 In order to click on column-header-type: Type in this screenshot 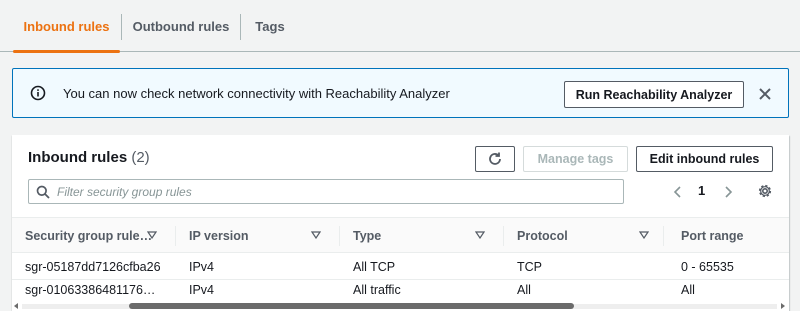, I will do `click(428, 236)`.